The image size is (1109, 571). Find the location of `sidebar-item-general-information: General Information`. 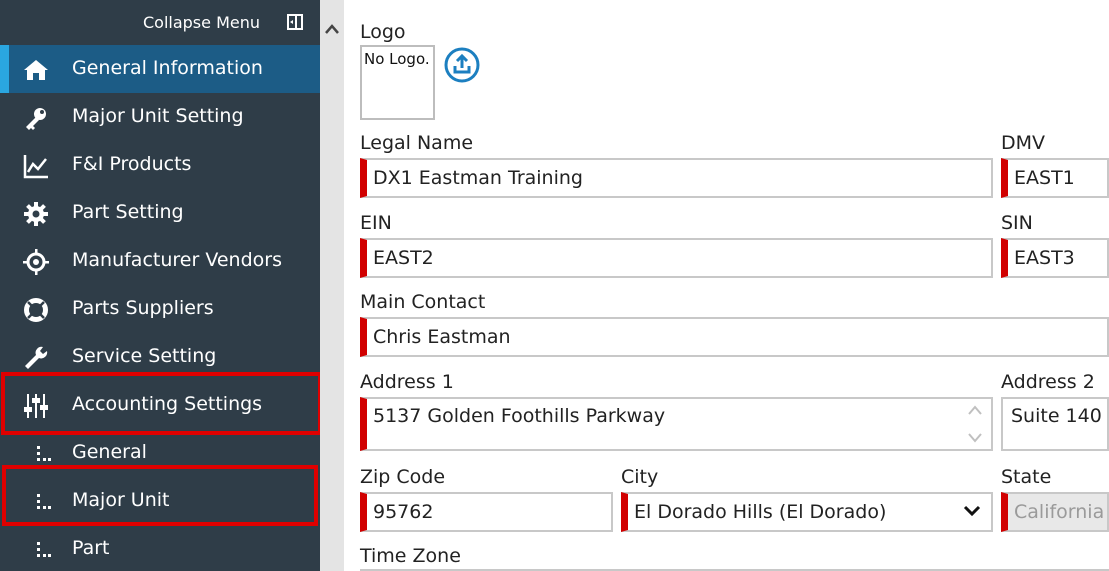

sidebar-item-general-information: General Information is located at coordinates (160, 69).